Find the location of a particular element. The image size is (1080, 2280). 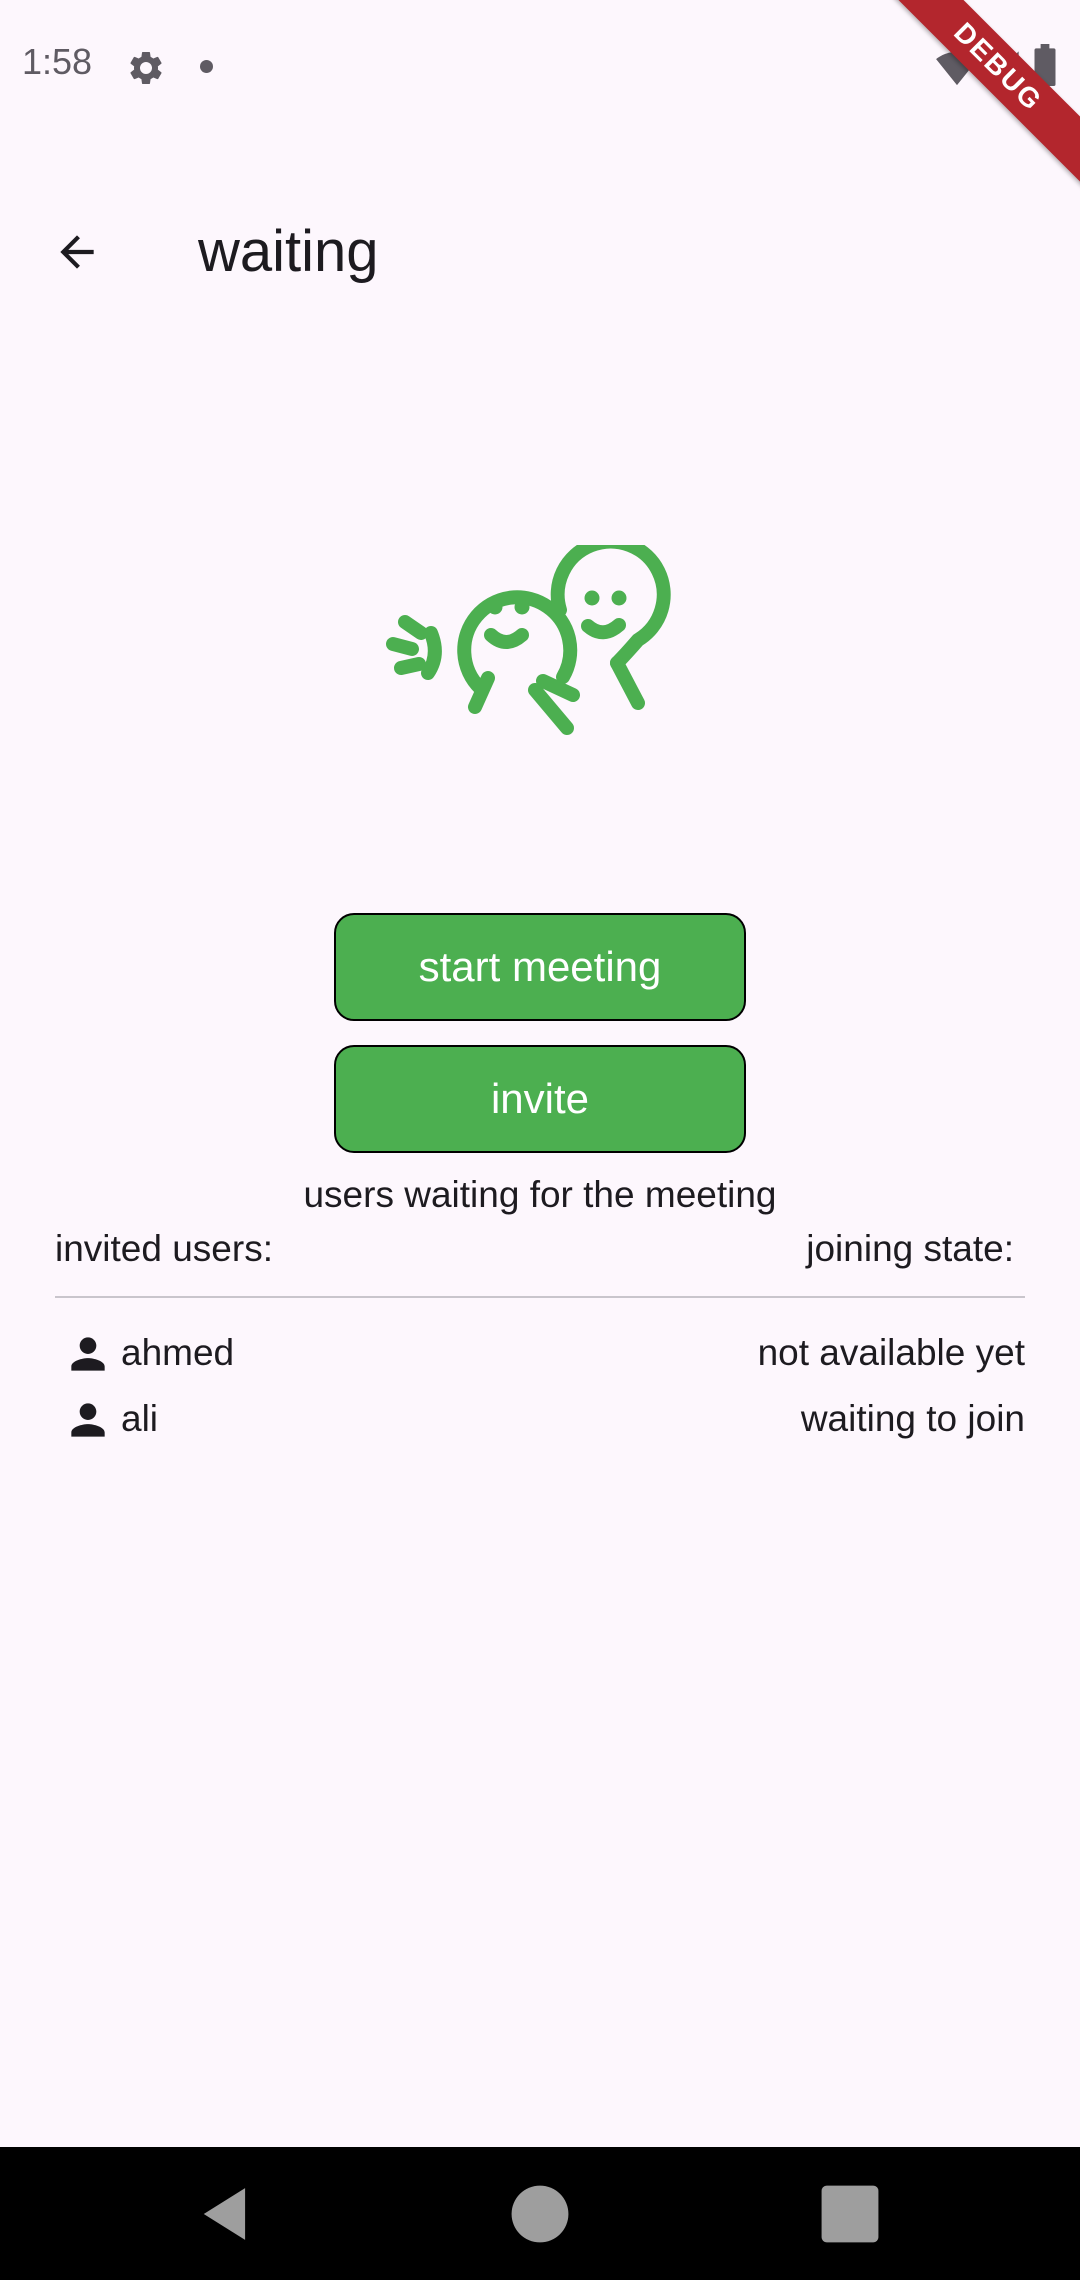

waiting-heading: users waiting for the meeting is located at coordinates (540, 1194).